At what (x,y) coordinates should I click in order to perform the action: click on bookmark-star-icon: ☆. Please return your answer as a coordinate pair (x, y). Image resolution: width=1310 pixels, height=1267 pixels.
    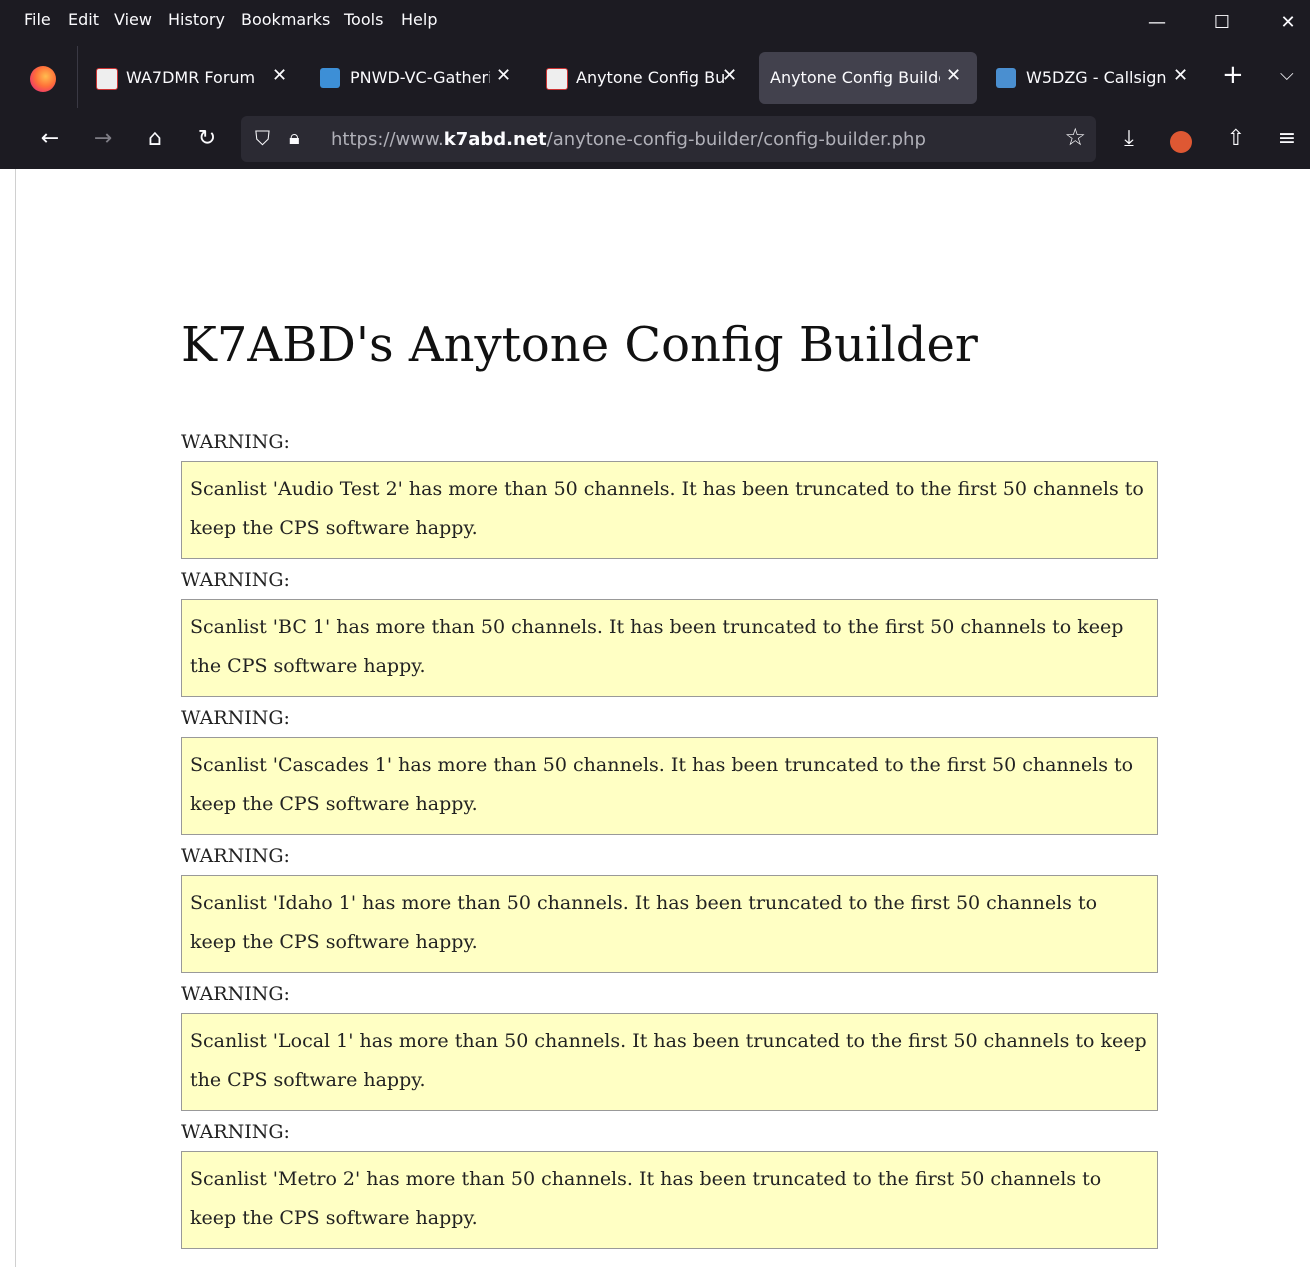
    Looking at the image, I should click on (1075, 137).